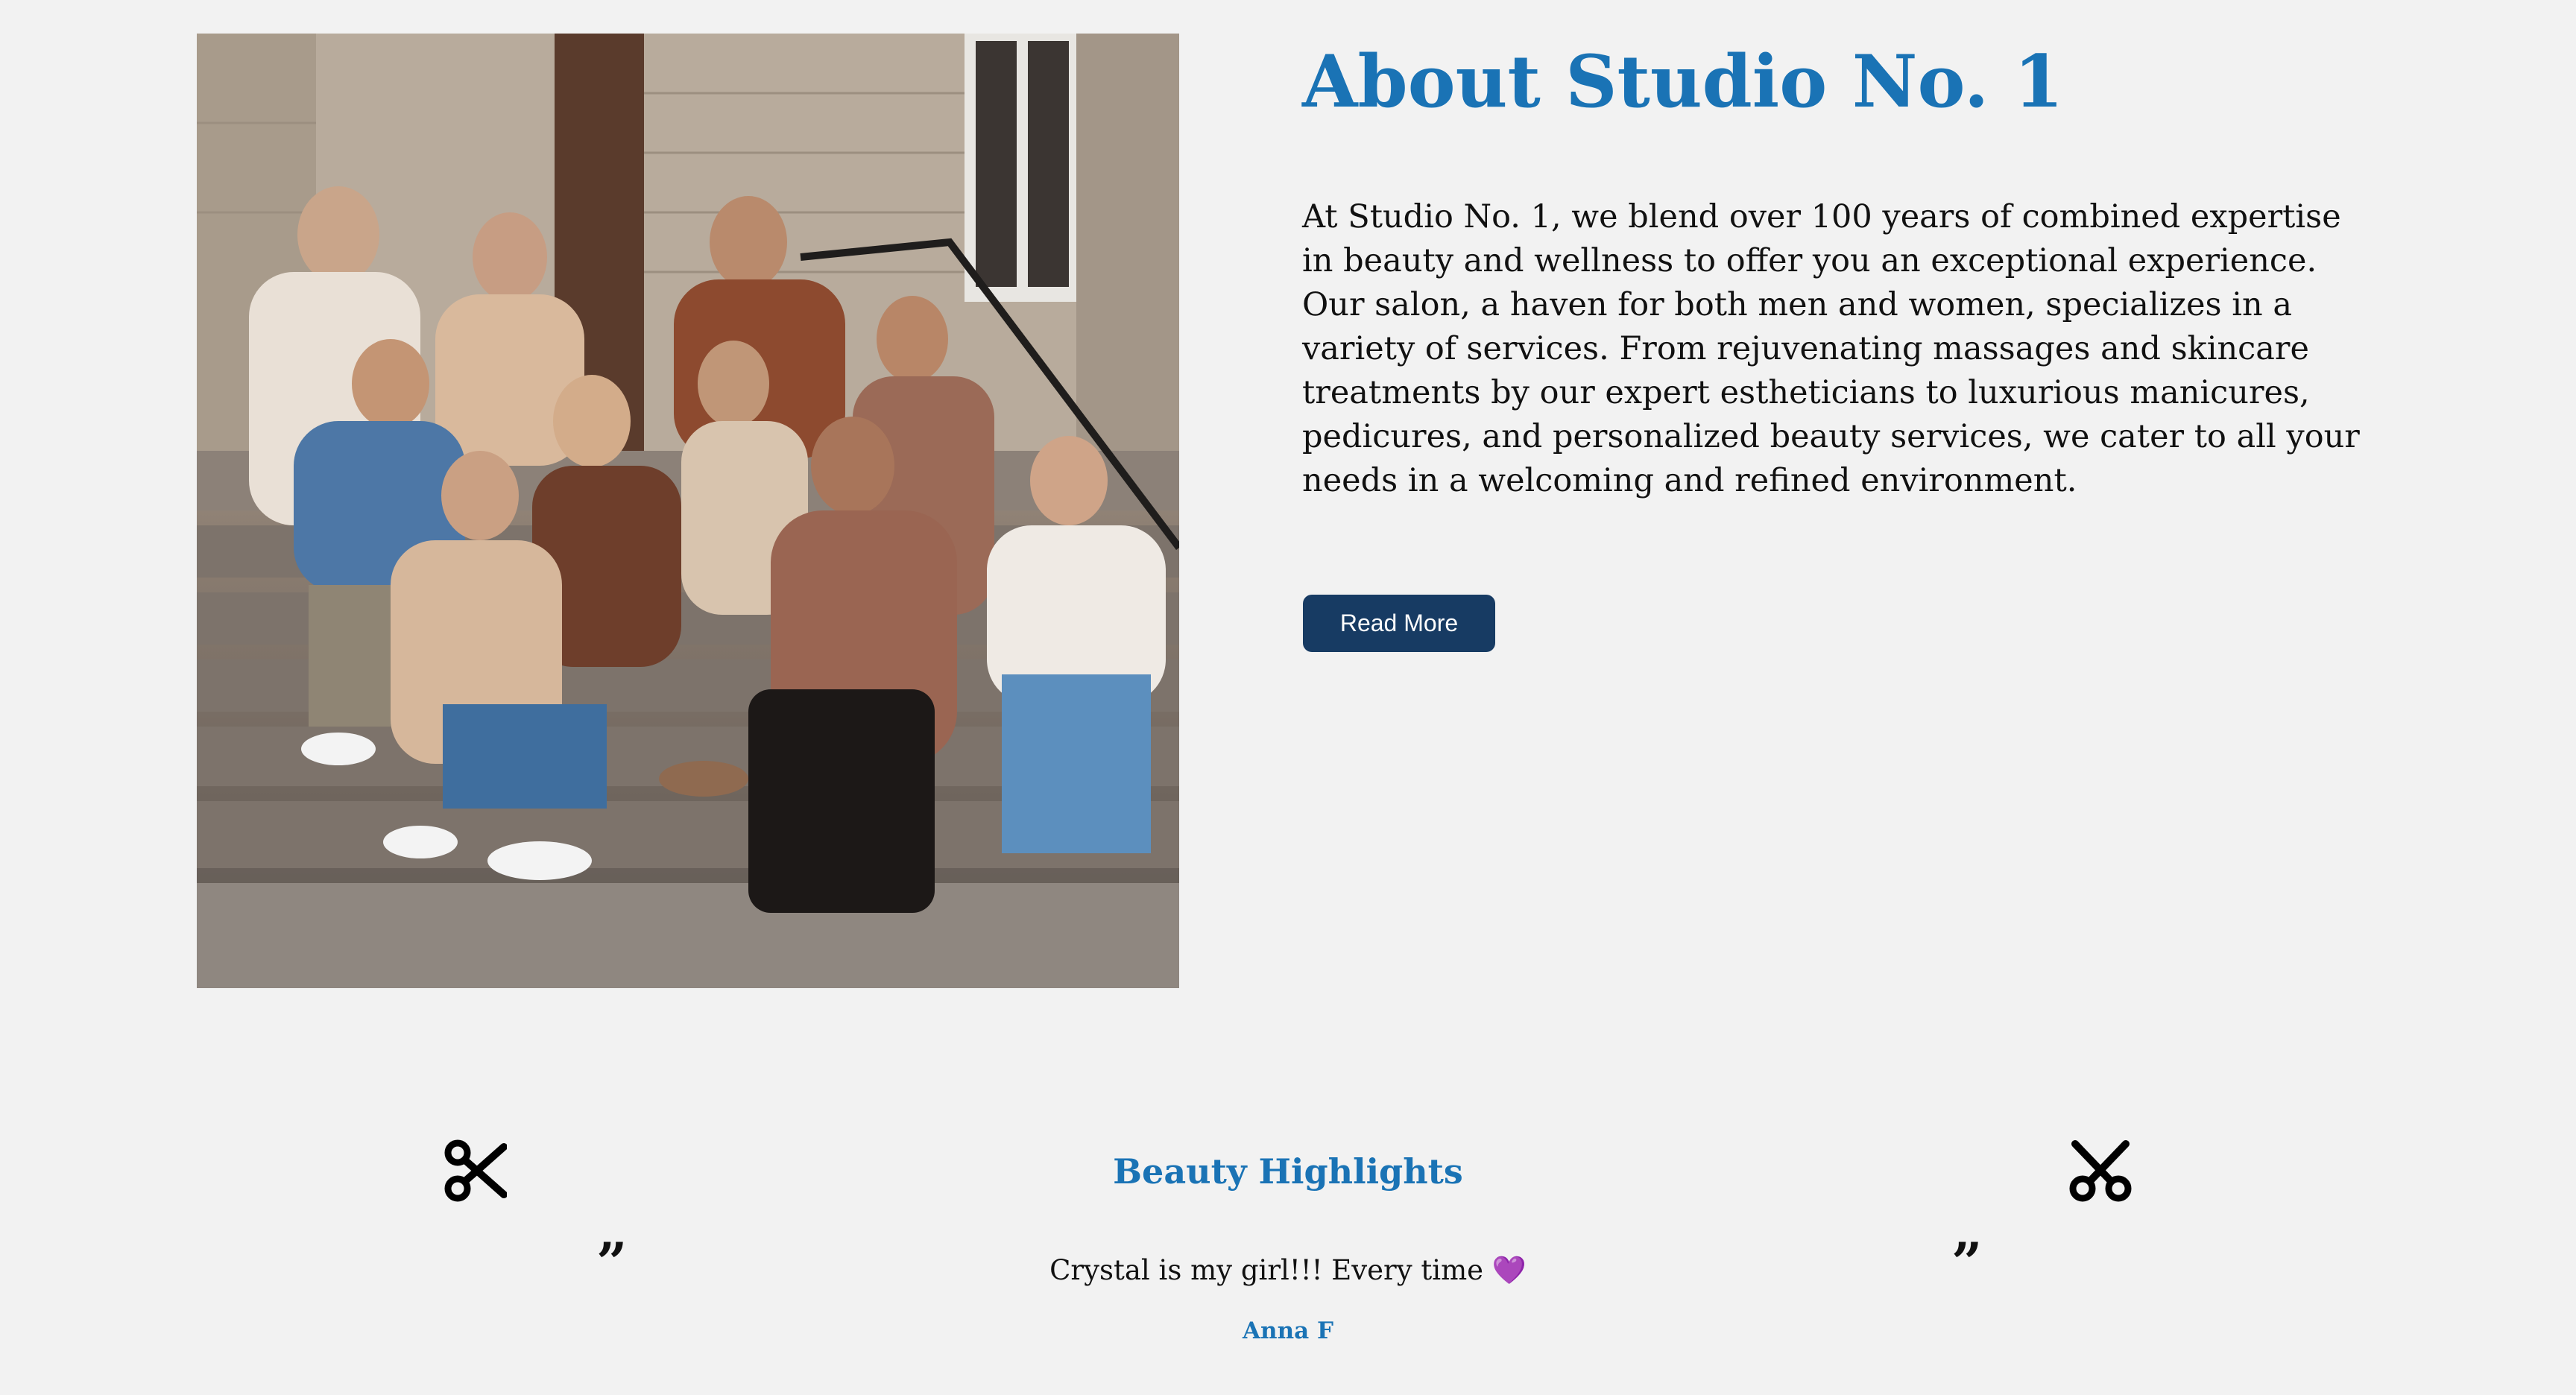  I want to click on highlights-title: Beauty Highlights, so click(1288, 1172).